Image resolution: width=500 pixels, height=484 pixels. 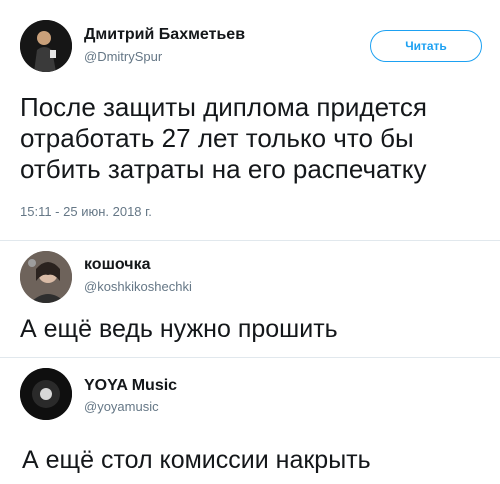 What do you see at coordinates (121, 406) in the screenshot?
I see `author-handle: @yoyamusic` at bounding box center [121, 406].